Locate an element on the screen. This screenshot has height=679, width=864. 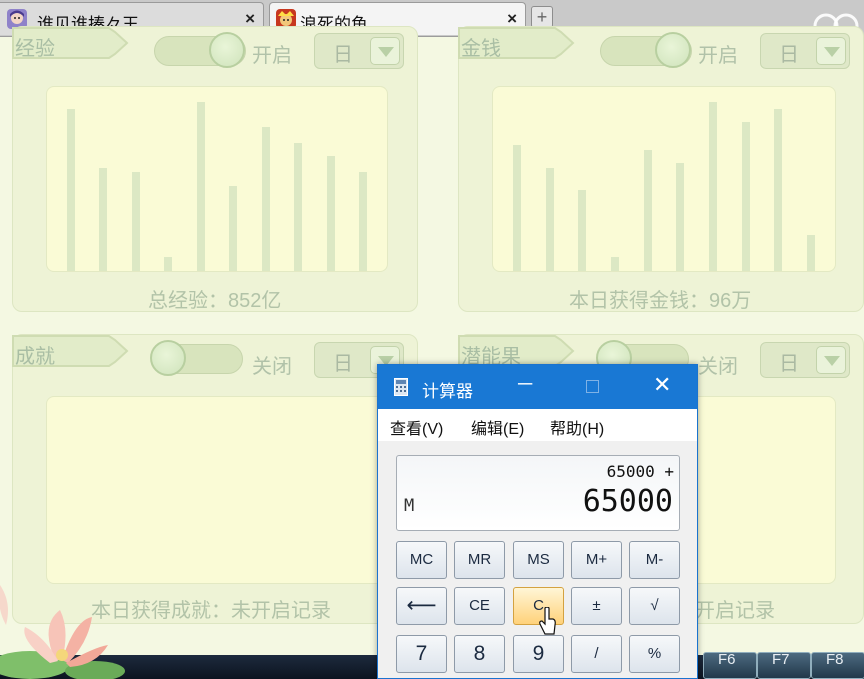
backspace-button: ⟵ is located at coordinates (421, 606).